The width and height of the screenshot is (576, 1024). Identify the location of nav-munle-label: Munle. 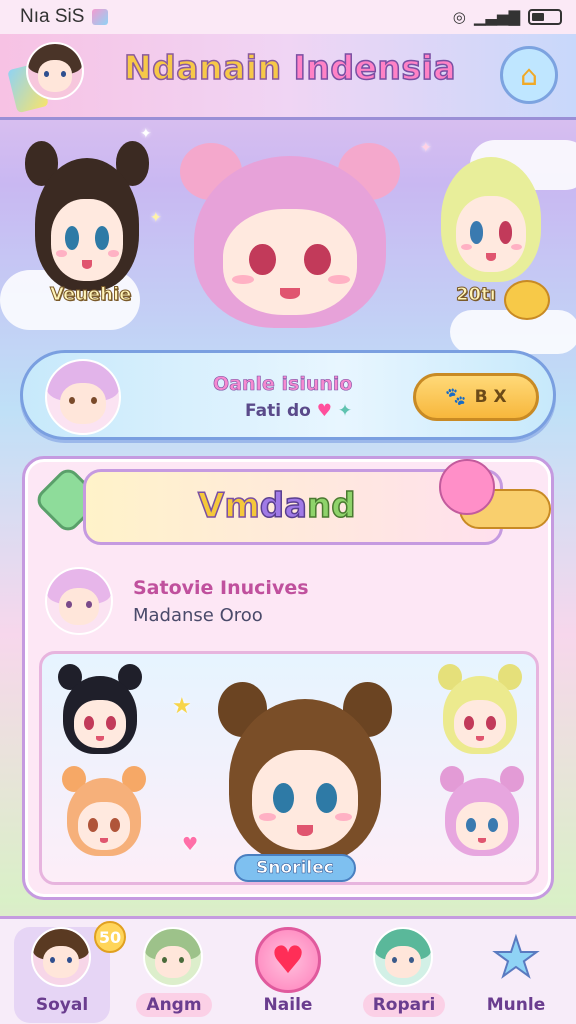
(516, 1005).